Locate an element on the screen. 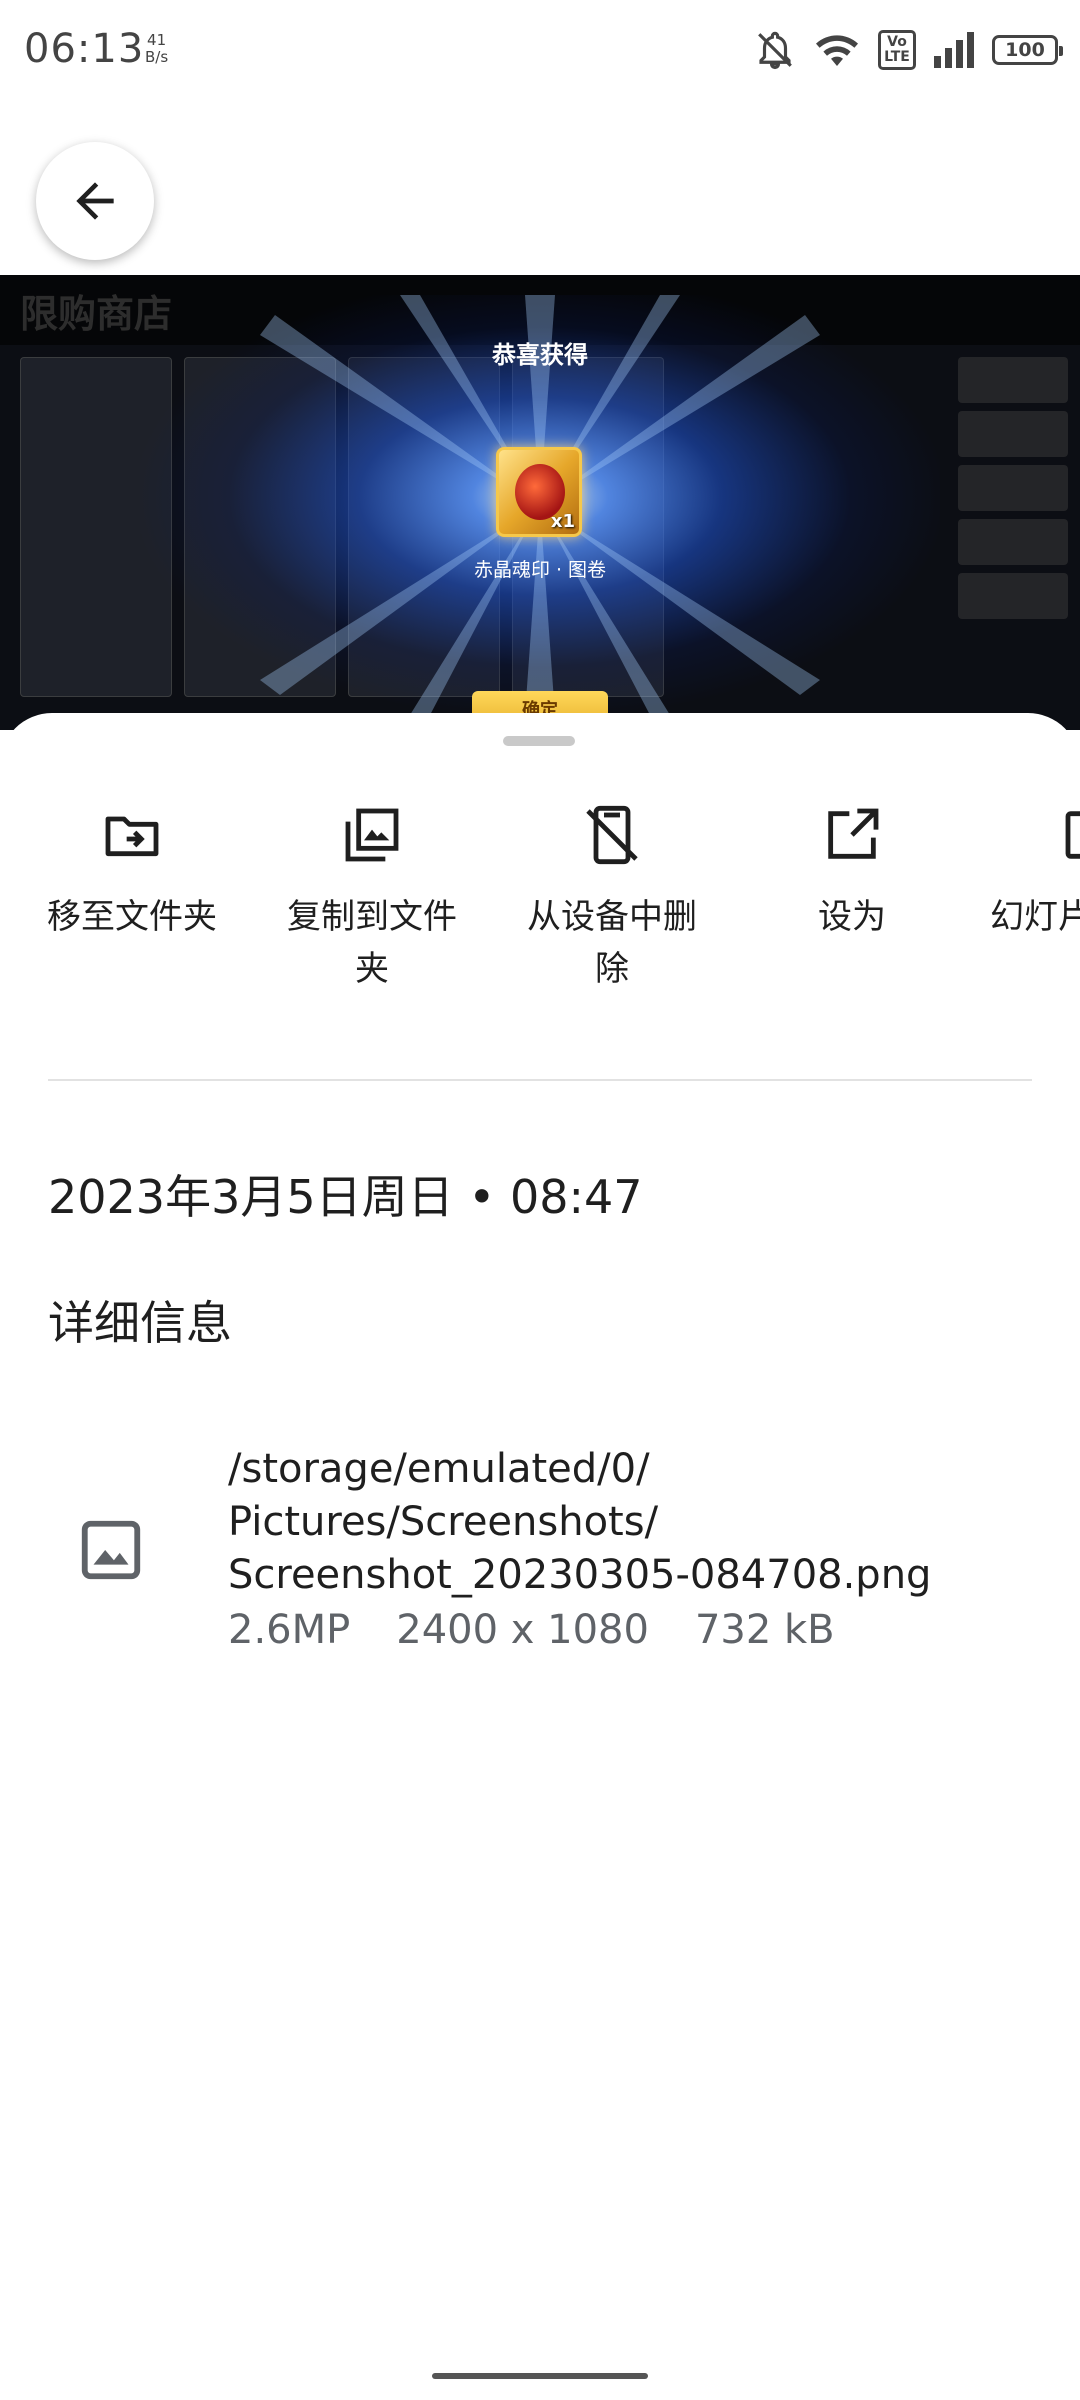 Image resolution: width=1080 pixels, height=2400 pixels. popup-title: 恭喜获得 is located at coordinates (540, 355).